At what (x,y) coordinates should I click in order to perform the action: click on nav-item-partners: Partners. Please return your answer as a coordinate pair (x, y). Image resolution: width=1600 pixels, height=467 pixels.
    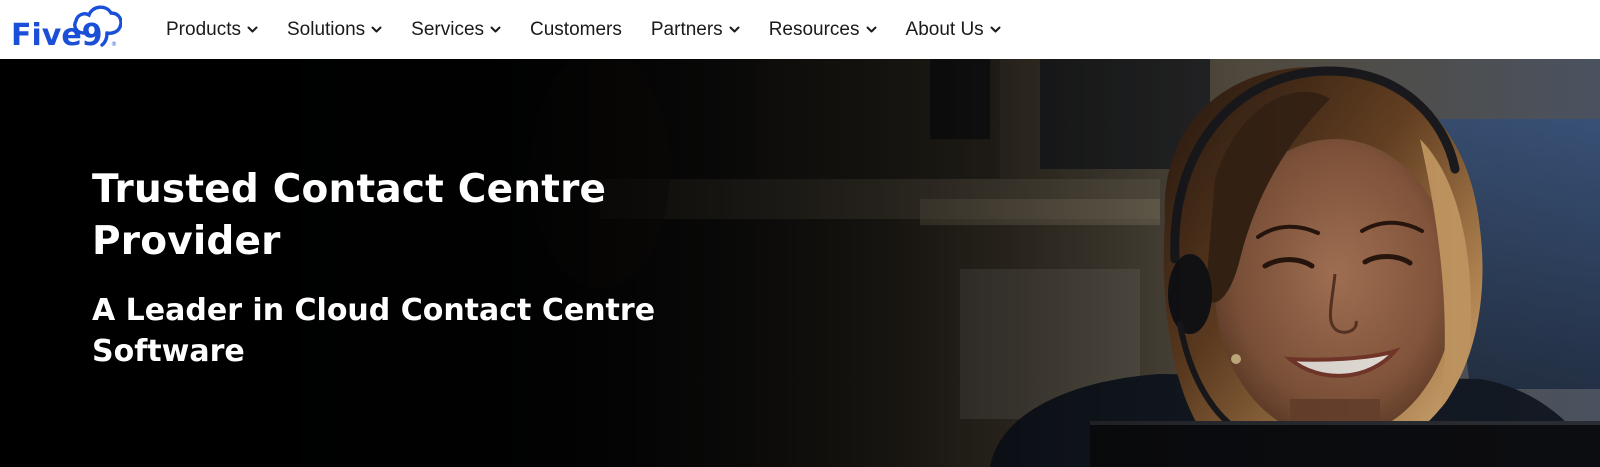
    Looking at the image, I should click on (695, 29).